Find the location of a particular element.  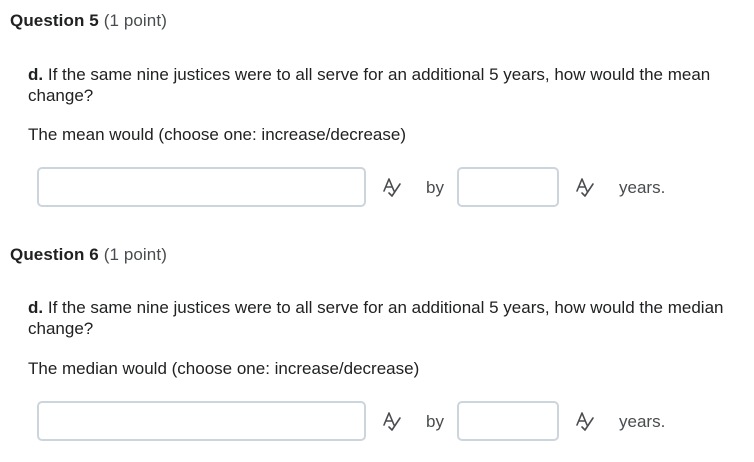

question-title: Question 5 (1 point) is located at coordinates (88, 21).